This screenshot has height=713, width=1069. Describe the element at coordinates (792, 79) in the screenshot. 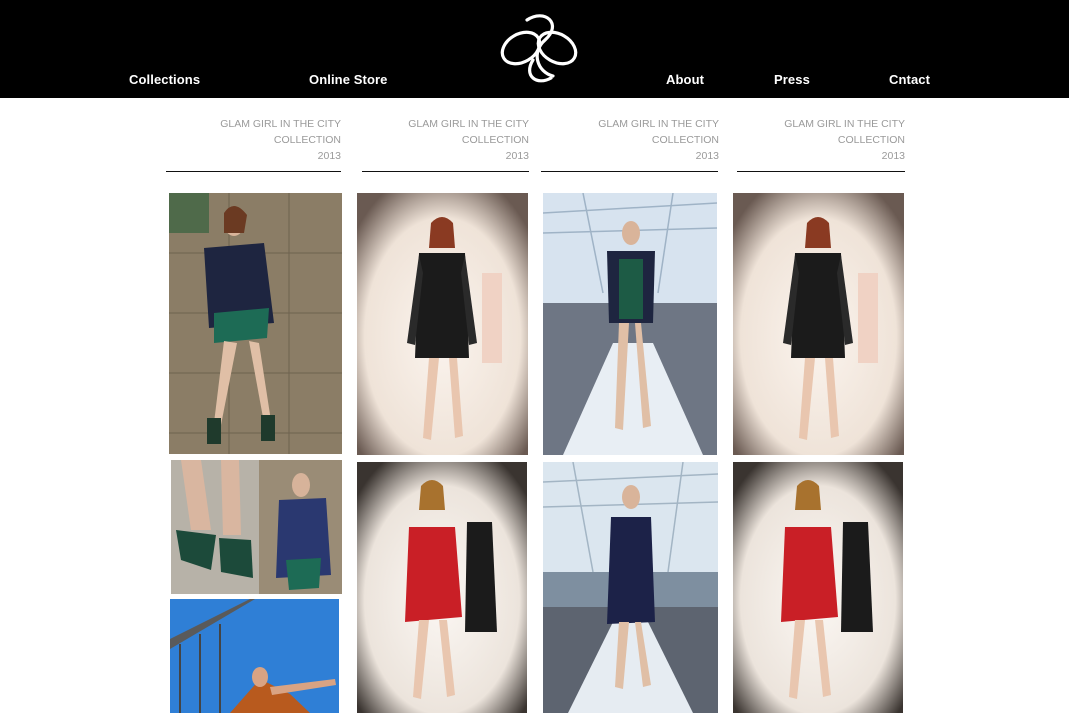

I see `nav-press: Press` at that location.